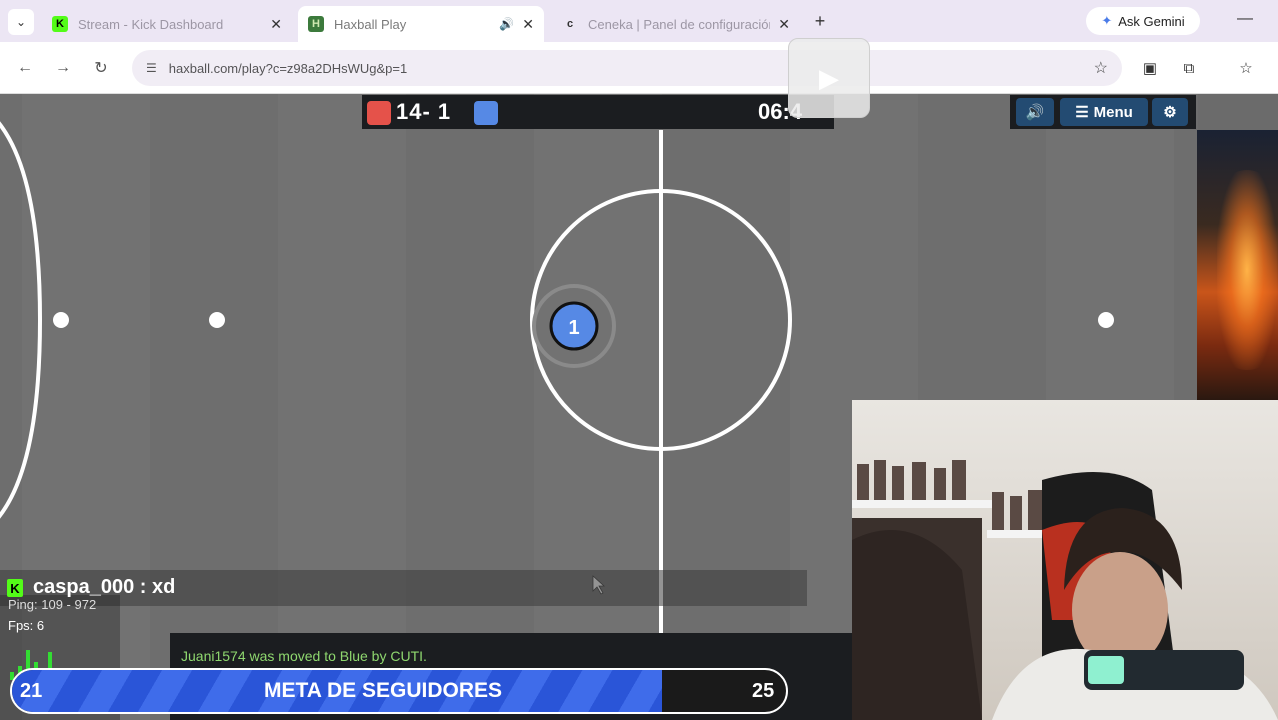 The image size is (1278, 720). I want to click on extension-icon: ▣, so click(1150, 68).